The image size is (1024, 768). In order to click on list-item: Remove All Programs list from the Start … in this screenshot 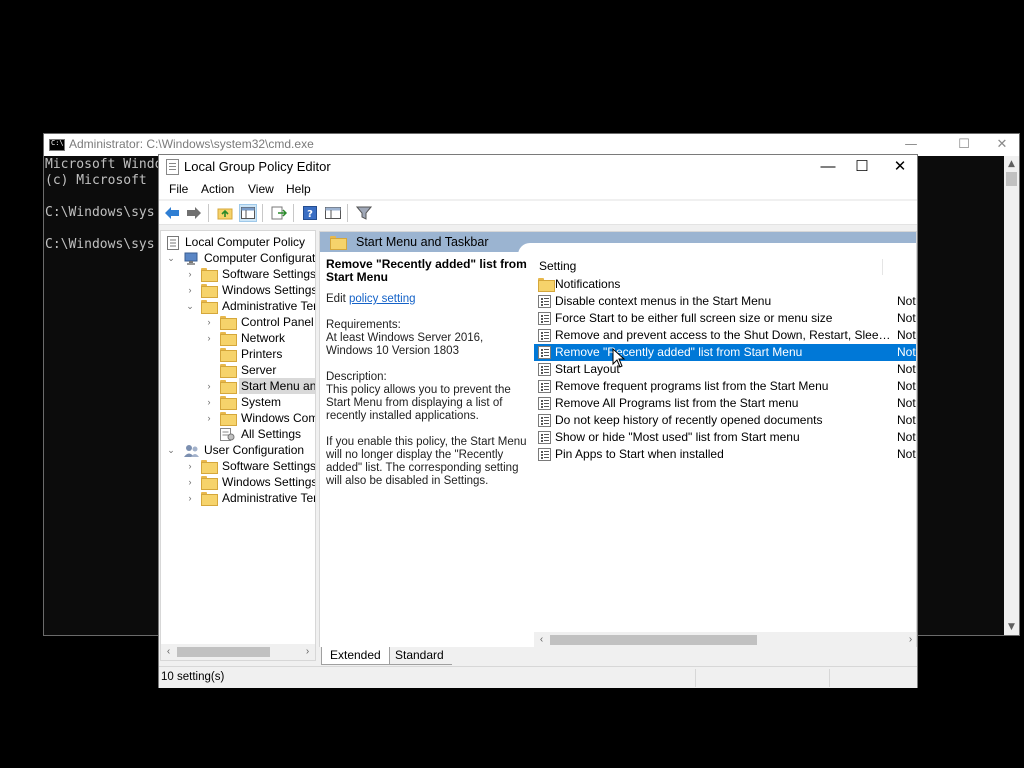, I will do `click(725, 403)`.